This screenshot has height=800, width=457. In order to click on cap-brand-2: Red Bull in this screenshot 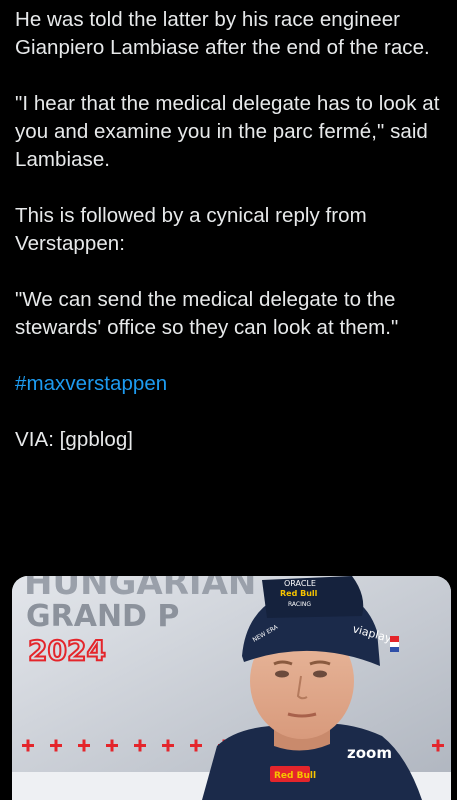, I will do `click(299, 593)`.